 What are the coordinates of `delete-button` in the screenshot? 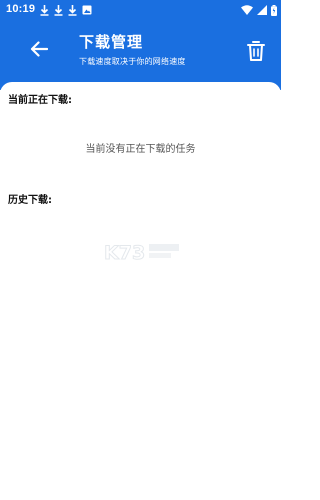 It's located at (256, 51).